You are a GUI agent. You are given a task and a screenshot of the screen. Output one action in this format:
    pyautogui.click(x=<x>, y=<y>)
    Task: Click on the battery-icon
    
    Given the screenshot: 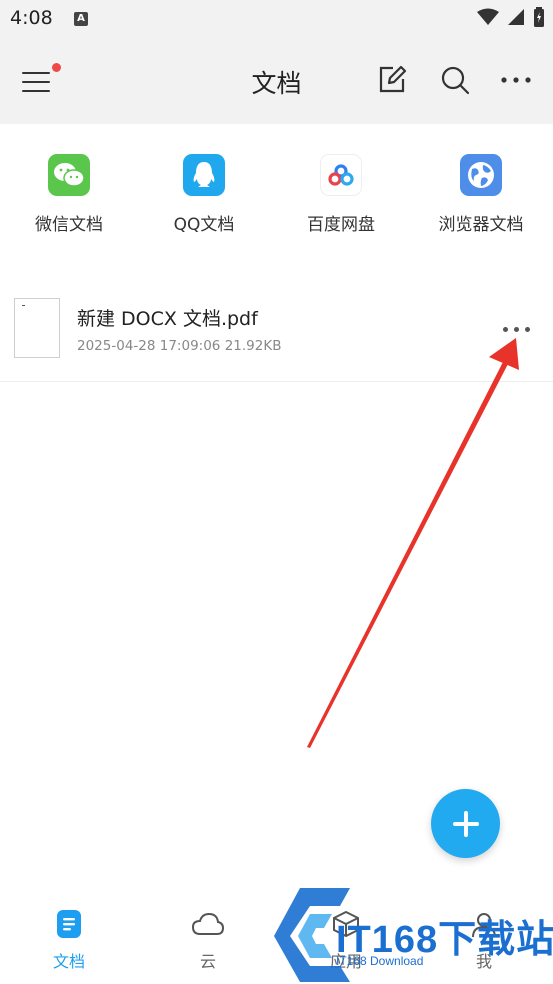 What is the action you would take?
    pyautogui.click(x=539, y=17)
    